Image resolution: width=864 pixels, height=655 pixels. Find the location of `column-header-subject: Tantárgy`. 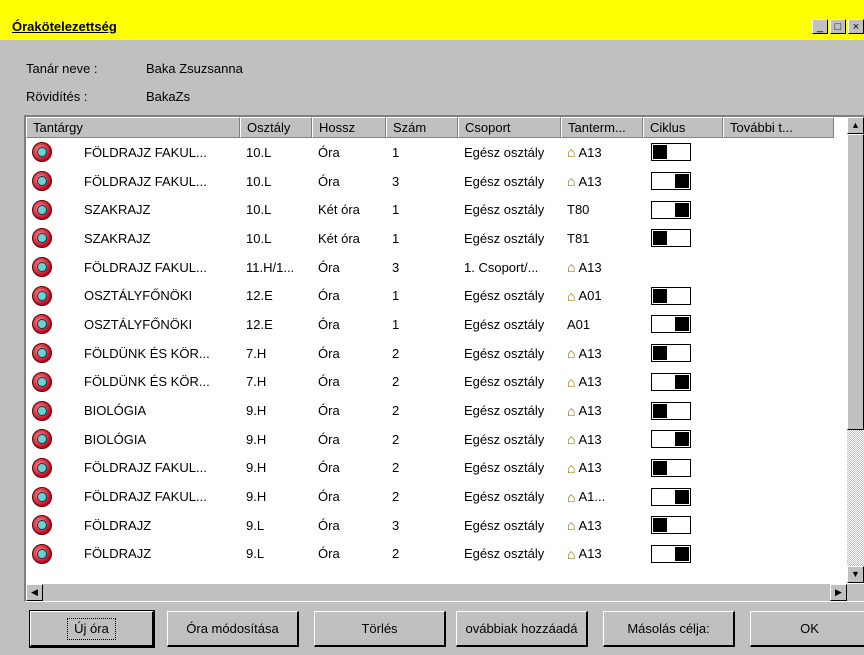

column-header-subject: Tantárgy is located at coordinates (133, 127).